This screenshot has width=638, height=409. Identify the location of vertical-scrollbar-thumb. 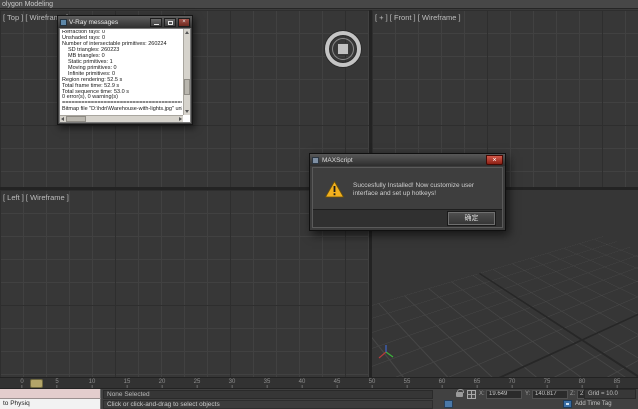
(187, 86).